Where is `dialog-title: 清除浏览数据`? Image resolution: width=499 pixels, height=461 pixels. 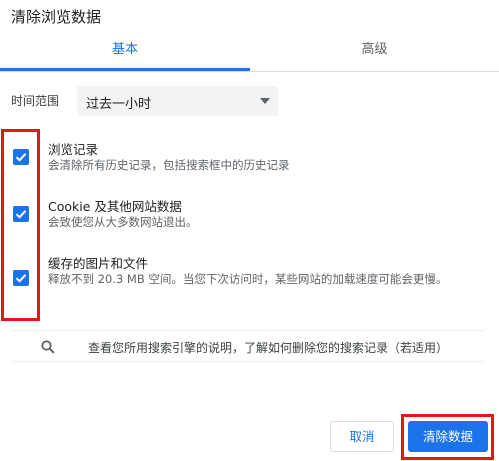 dialog-title: 清除浏览数据 is located at coordinates (56, 17).